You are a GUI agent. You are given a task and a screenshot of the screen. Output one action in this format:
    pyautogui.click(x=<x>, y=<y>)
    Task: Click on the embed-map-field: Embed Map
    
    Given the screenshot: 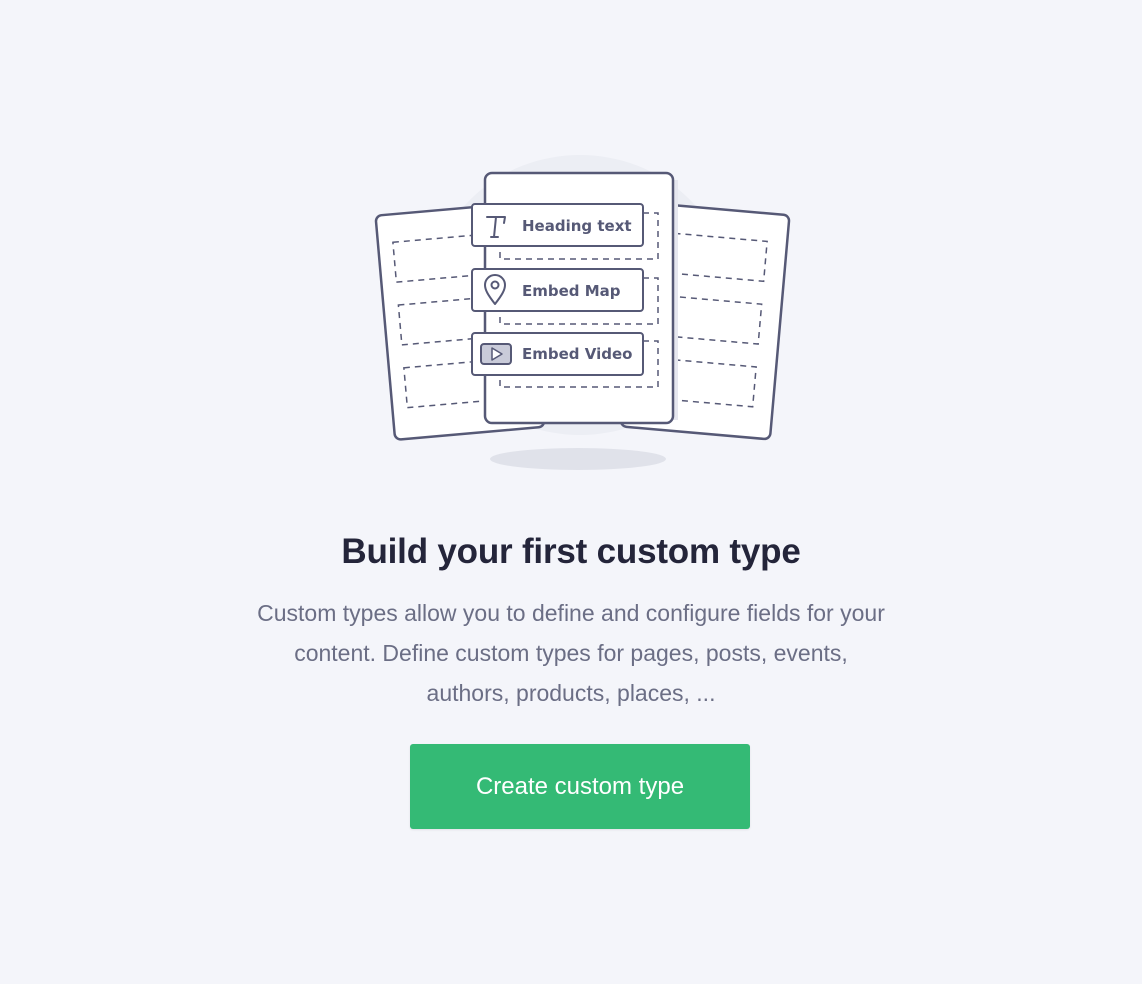 What is the action you would take?
    pyautogui.click(x=557, y=290)
    